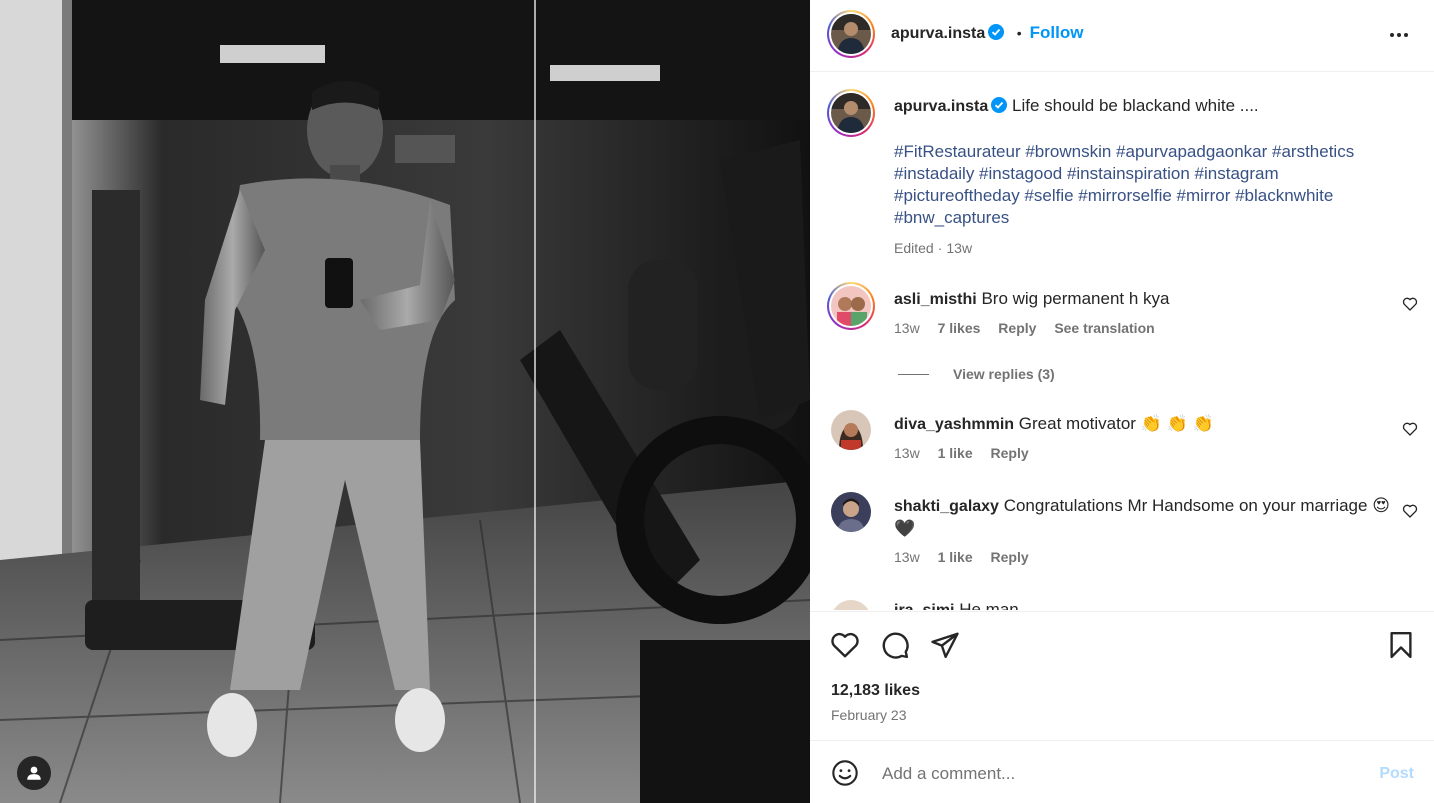 This screenshot has width=1434, height=803. What do you see at coordinates (1057, 32) in the screenshot?
I see `follow-button: Follow` at bounding box center [1057, 32].